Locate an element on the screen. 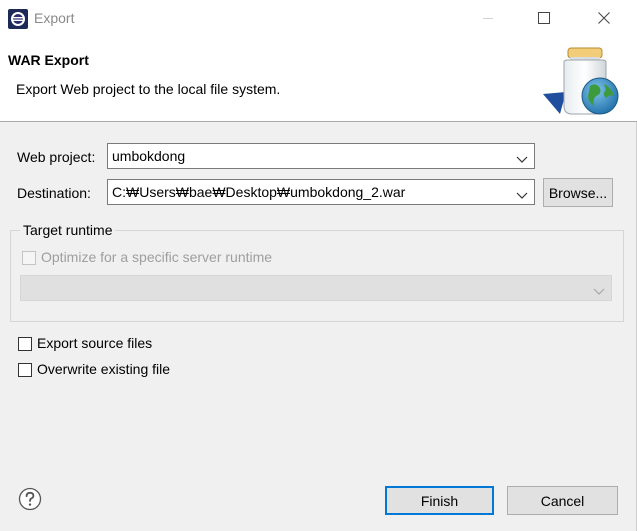 This screenshot has height=531, width=637. web-project-label: Web project: is located at coordinates (56, 157).